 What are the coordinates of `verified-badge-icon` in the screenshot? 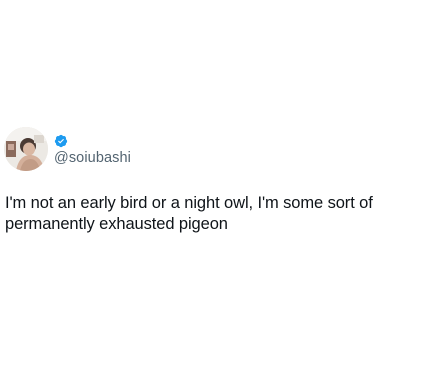 It's located at (61, 141).